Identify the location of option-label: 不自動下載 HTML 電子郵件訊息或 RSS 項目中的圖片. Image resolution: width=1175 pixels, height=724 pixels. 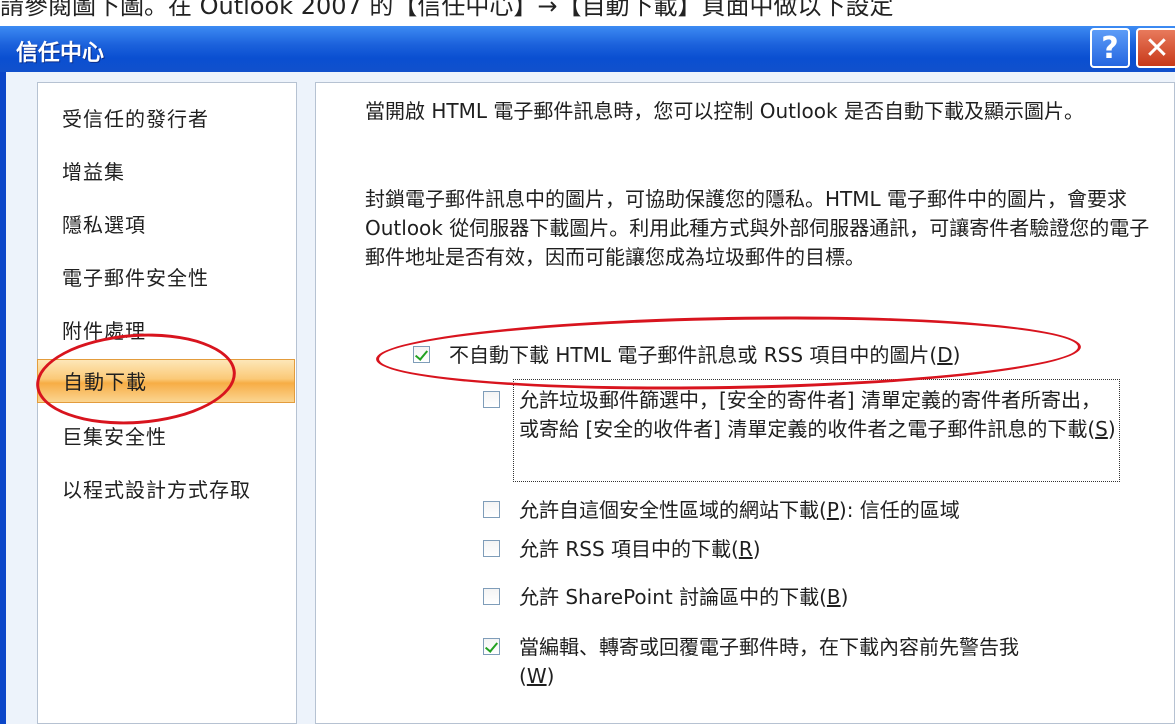
(689, 355).